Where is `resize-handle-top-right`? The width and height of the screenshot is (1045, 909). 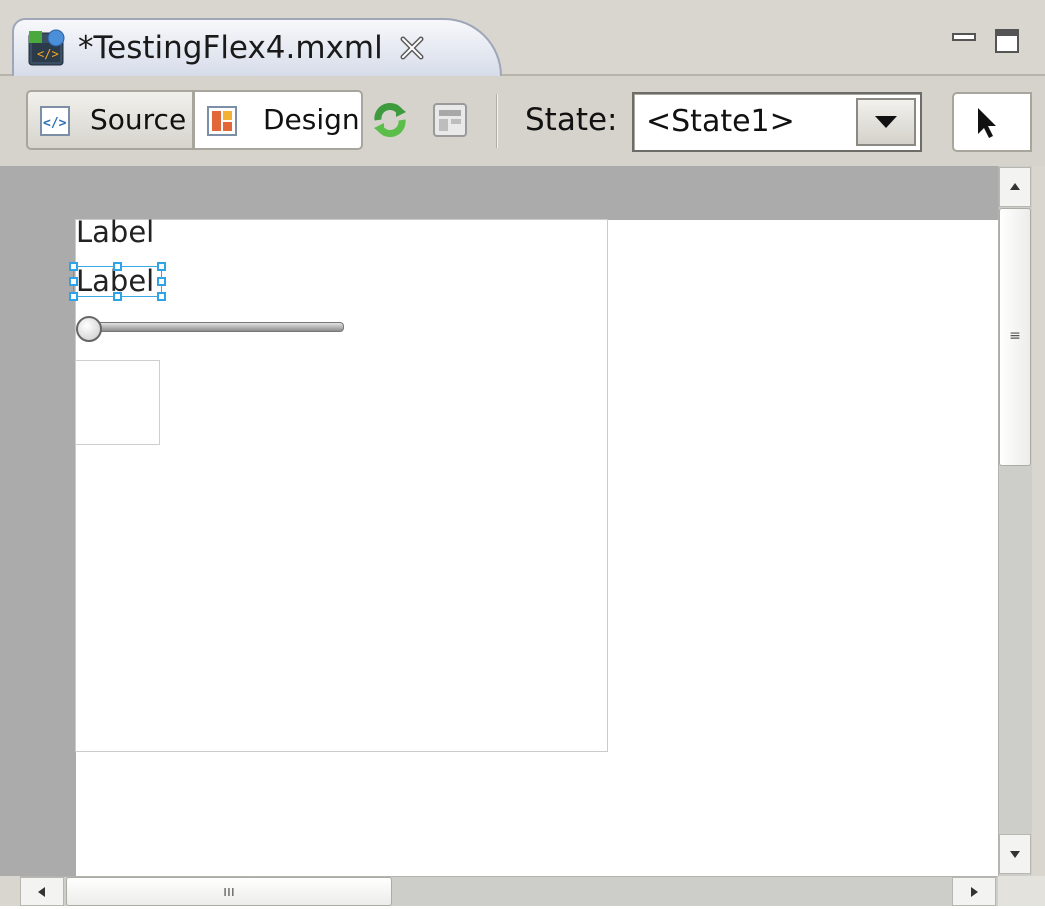
resize-handle-top-right is located at coordinates (161, 266).